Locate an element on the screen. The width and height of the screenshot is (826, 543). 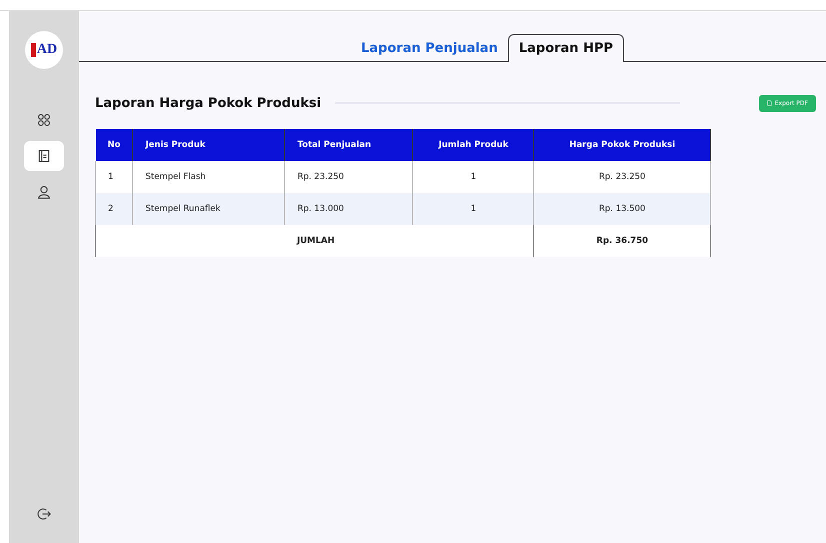
sidebar-item is located at coordinates (44, 156).